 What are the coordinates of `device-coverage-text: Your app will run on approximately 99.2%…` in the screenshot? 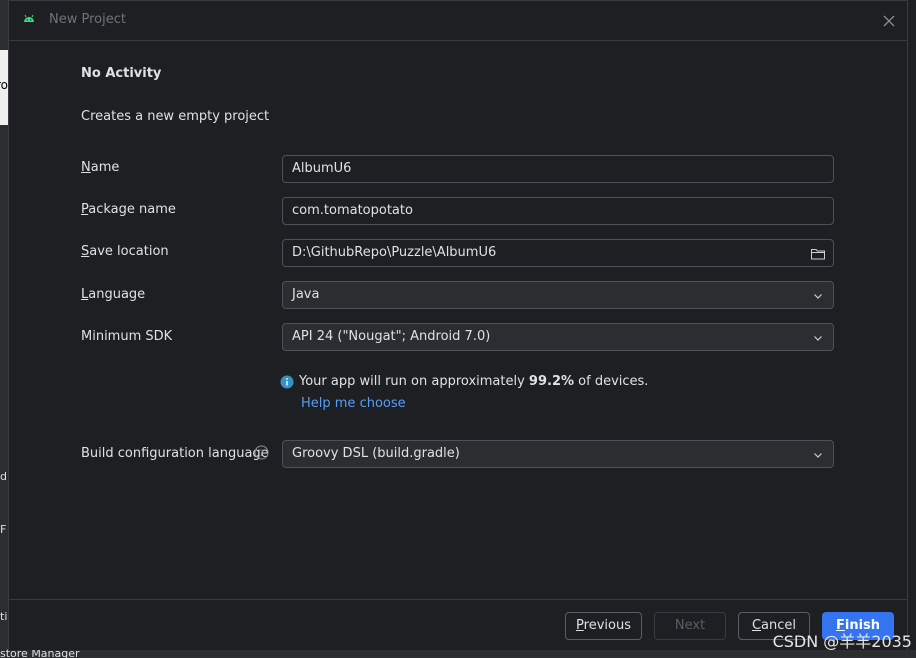 It's located at (474, 381).